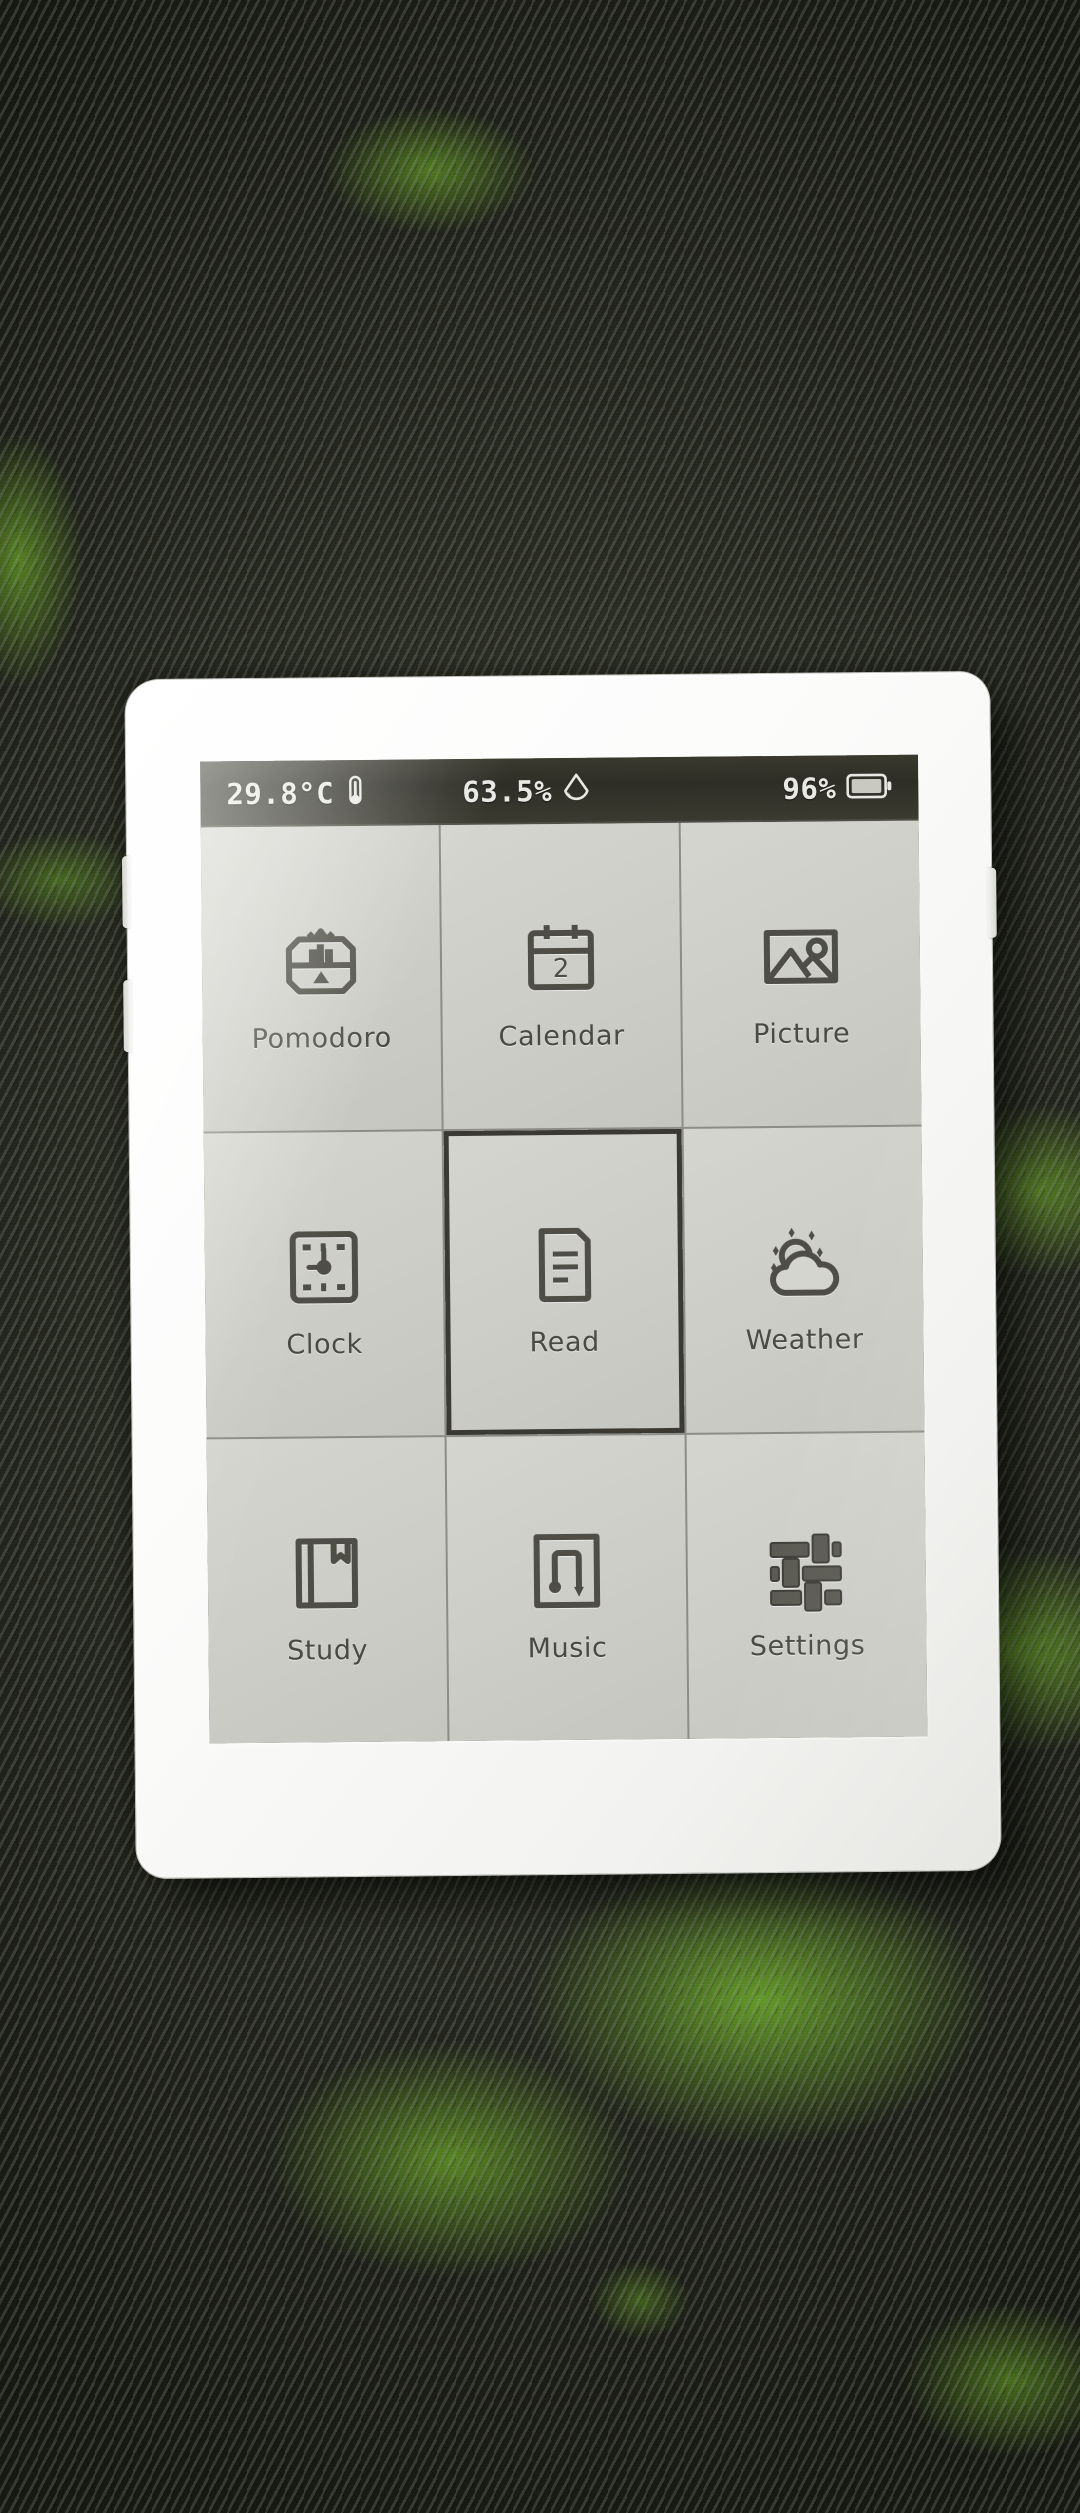 The height and width of the screenshot is (2513, 1080). Describe the element at coordinates (806, 1568) in the screenshot. I see `sliders-icon` at that location.